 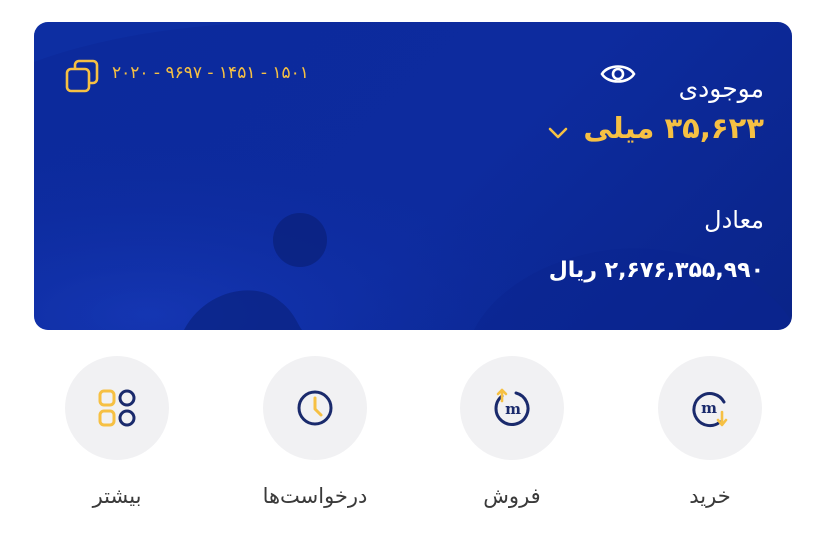 What do you see at coordinates (512, 496) in the screenshot?
I see `sell-label: فروش` at bounding box center [512, 496].